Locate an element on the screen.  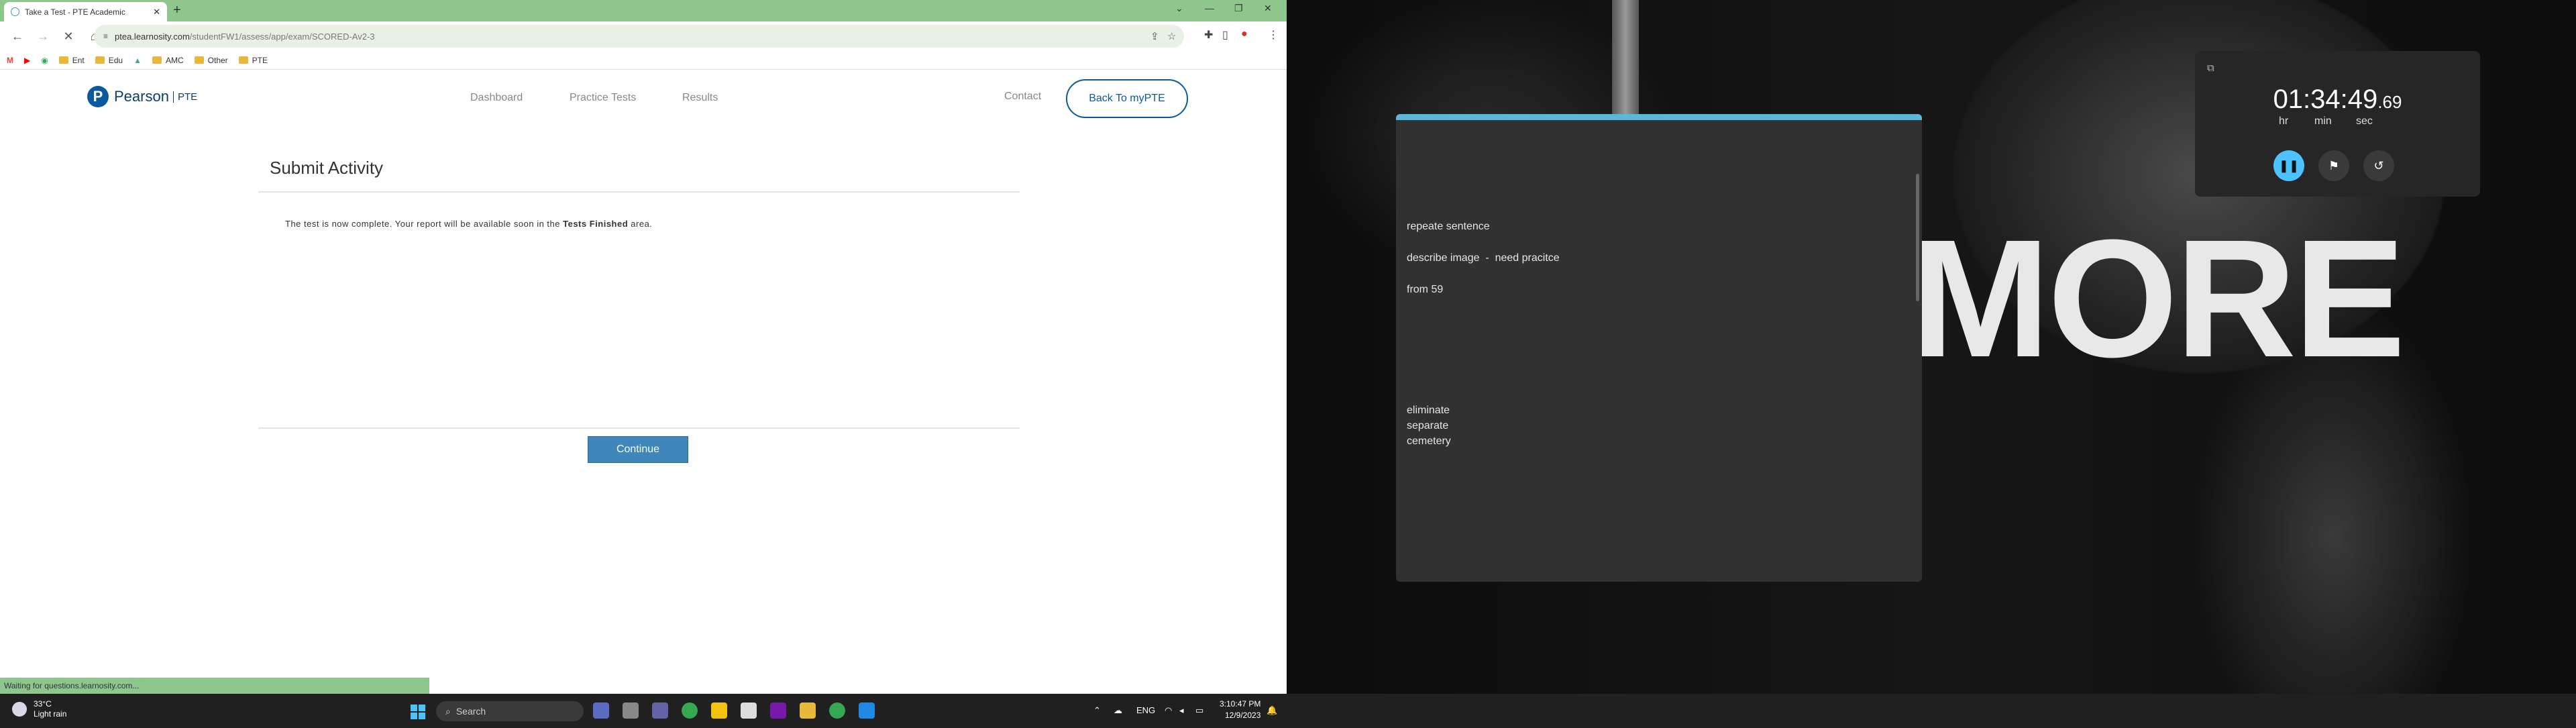
back-to-mypte-button: Back To myPTE is located at coordinates (1127, 98).